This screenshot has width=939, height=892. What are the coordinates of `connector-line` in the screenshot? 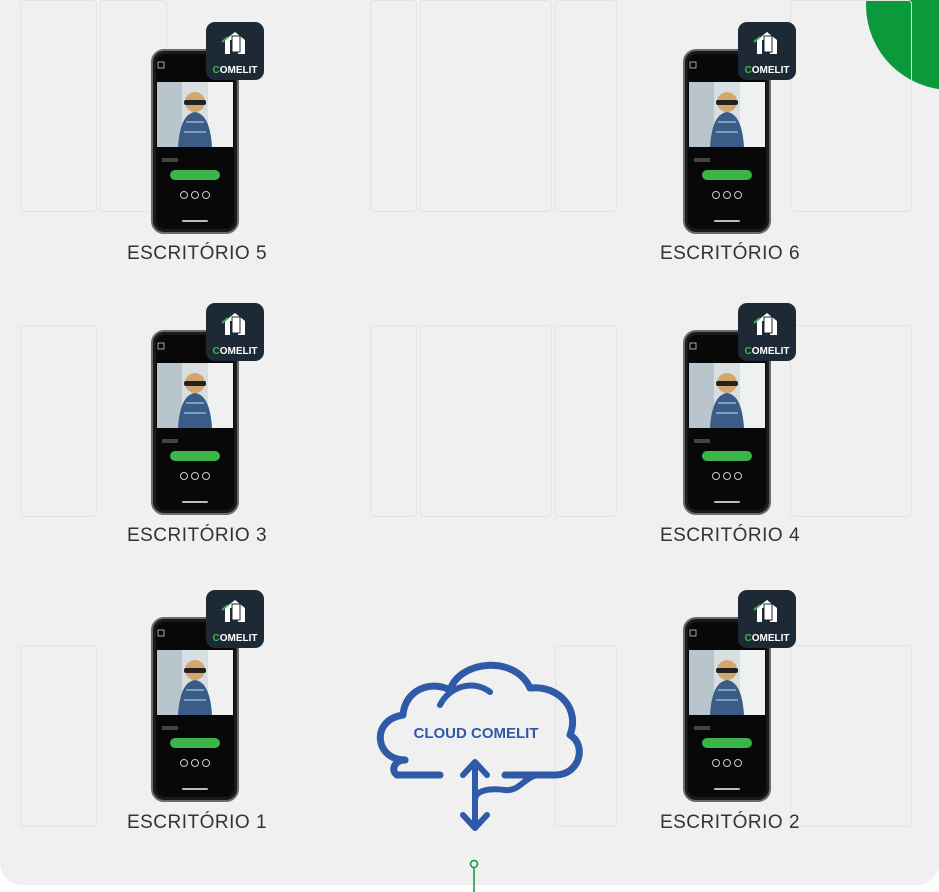 It's located at (474, 875).